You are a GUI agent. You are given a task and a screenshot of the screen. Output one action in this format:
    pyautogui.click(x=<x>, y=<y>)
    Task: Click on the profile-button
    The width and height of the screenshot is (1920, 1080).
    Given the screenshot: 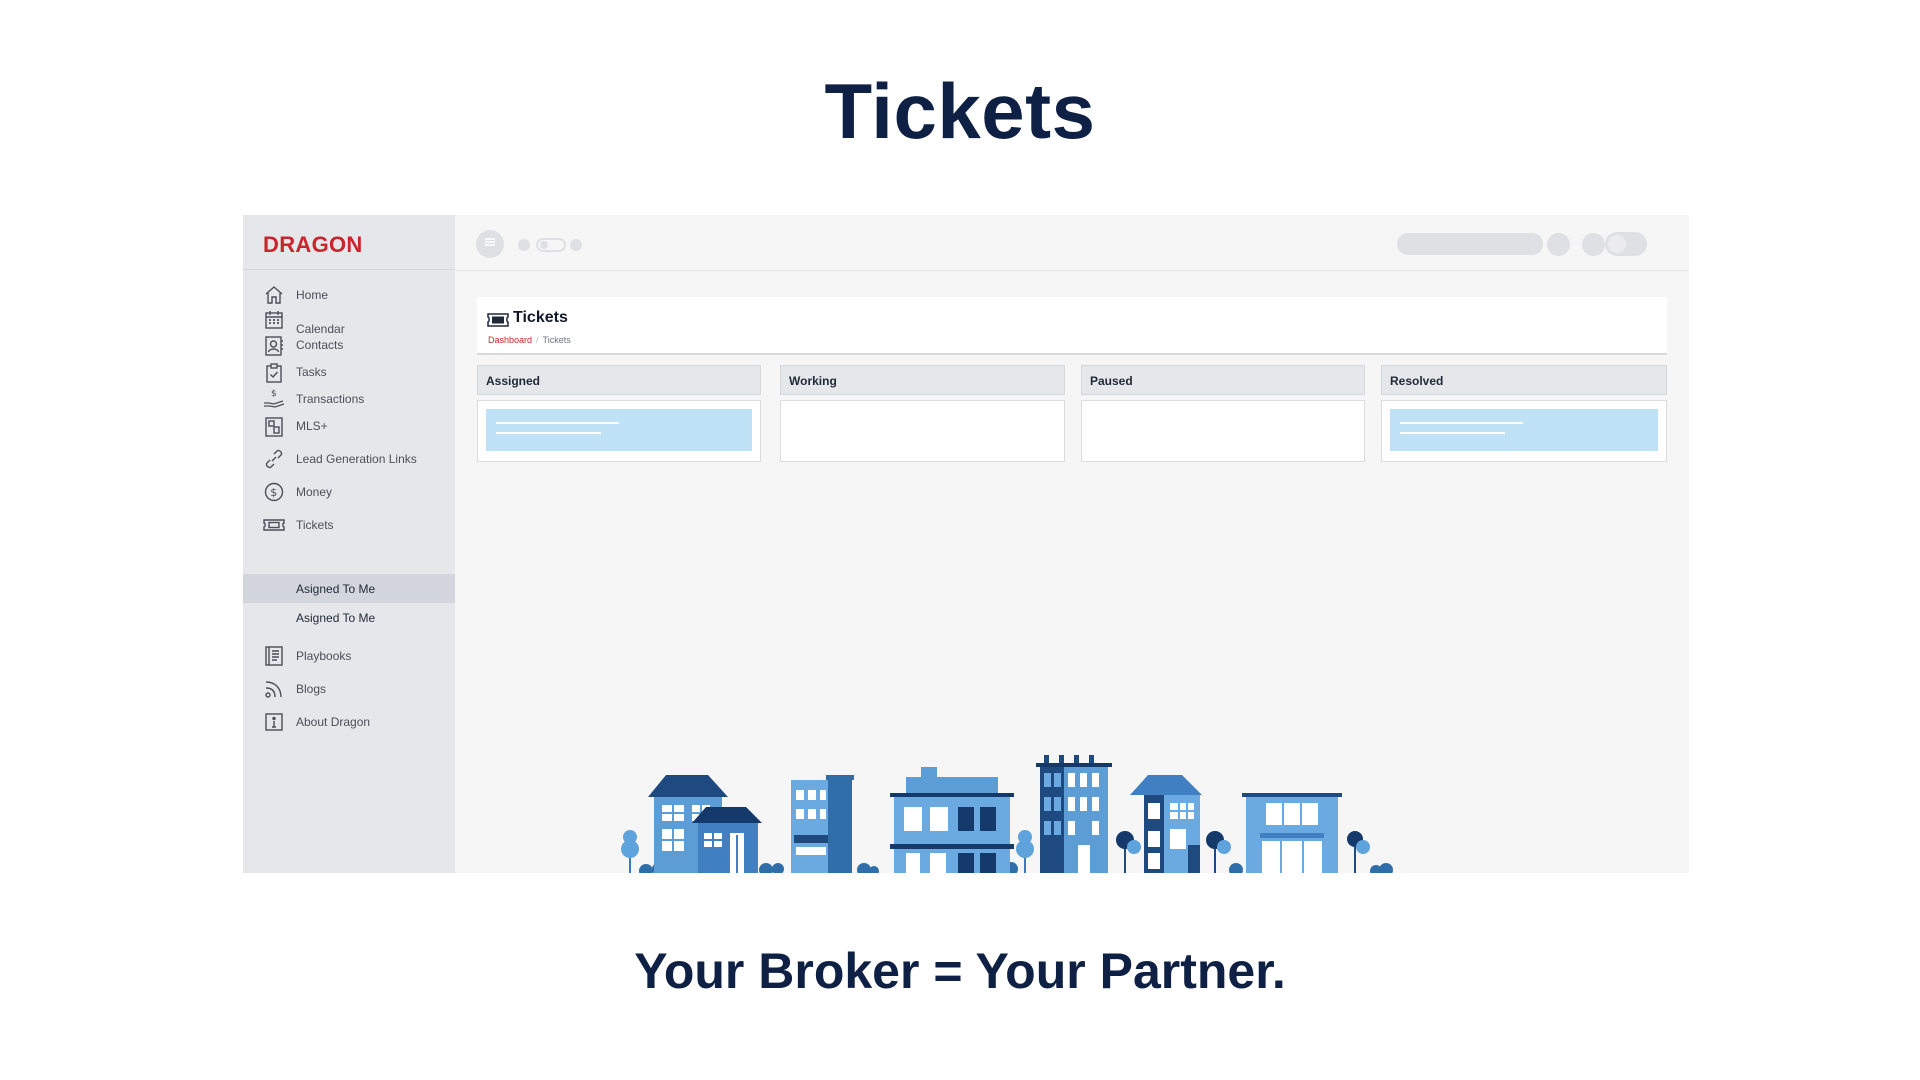 What is the action you would take?
    pyautogui.click(x=1593, y=244)
    